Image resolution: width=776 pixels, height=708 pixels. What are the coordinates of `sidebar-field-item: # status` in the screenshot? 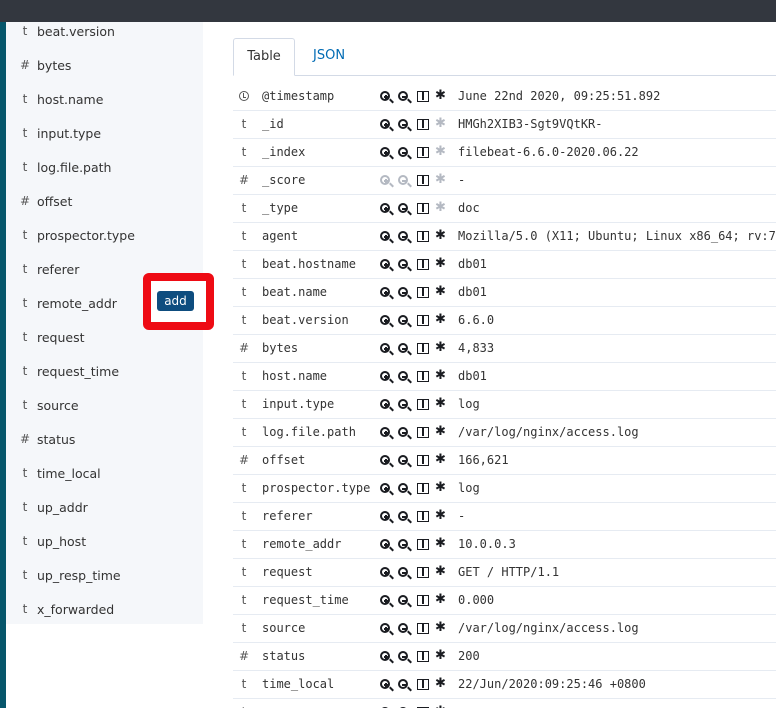 It's located at (104, 447).